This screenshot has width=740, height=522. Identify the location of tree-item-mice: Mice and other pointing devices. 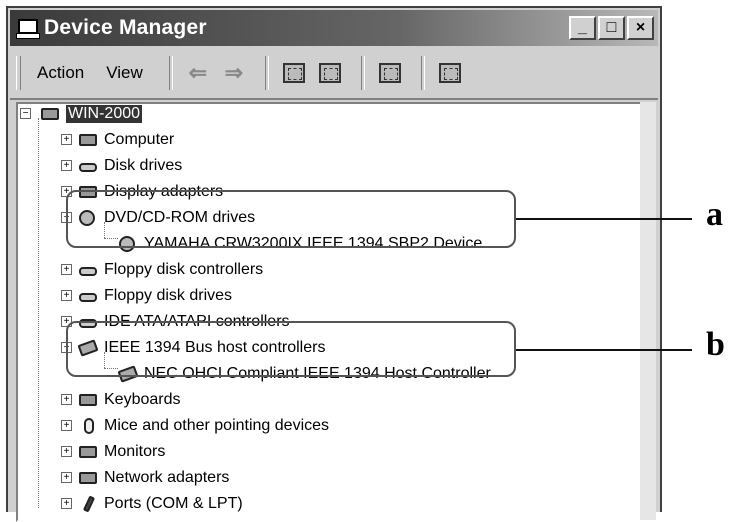
(203, 426).